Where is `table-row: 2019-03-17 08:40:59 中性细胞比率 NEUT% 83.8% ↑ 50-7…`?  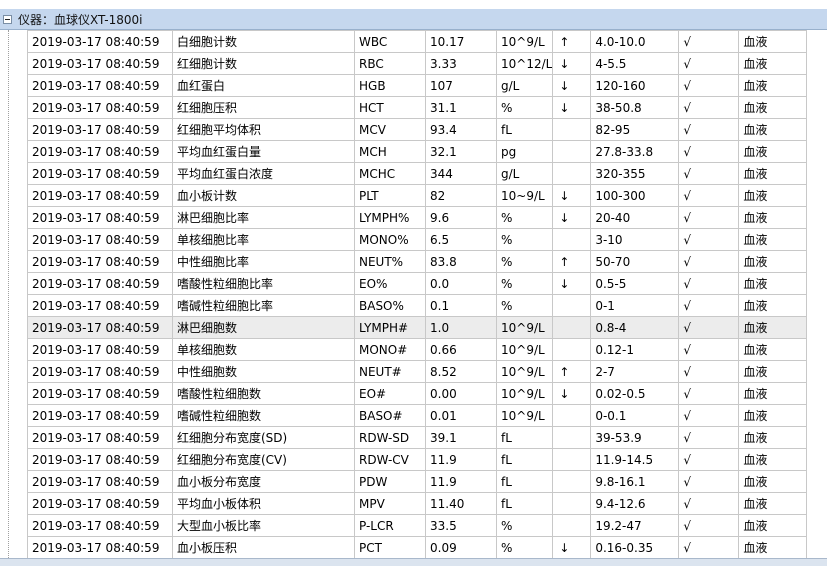
table-row: 2019-03-17 08:40:59 中性细胞比率 NEUT% 83.8% ↑ 50-7… is located at coordinates (417, 261).